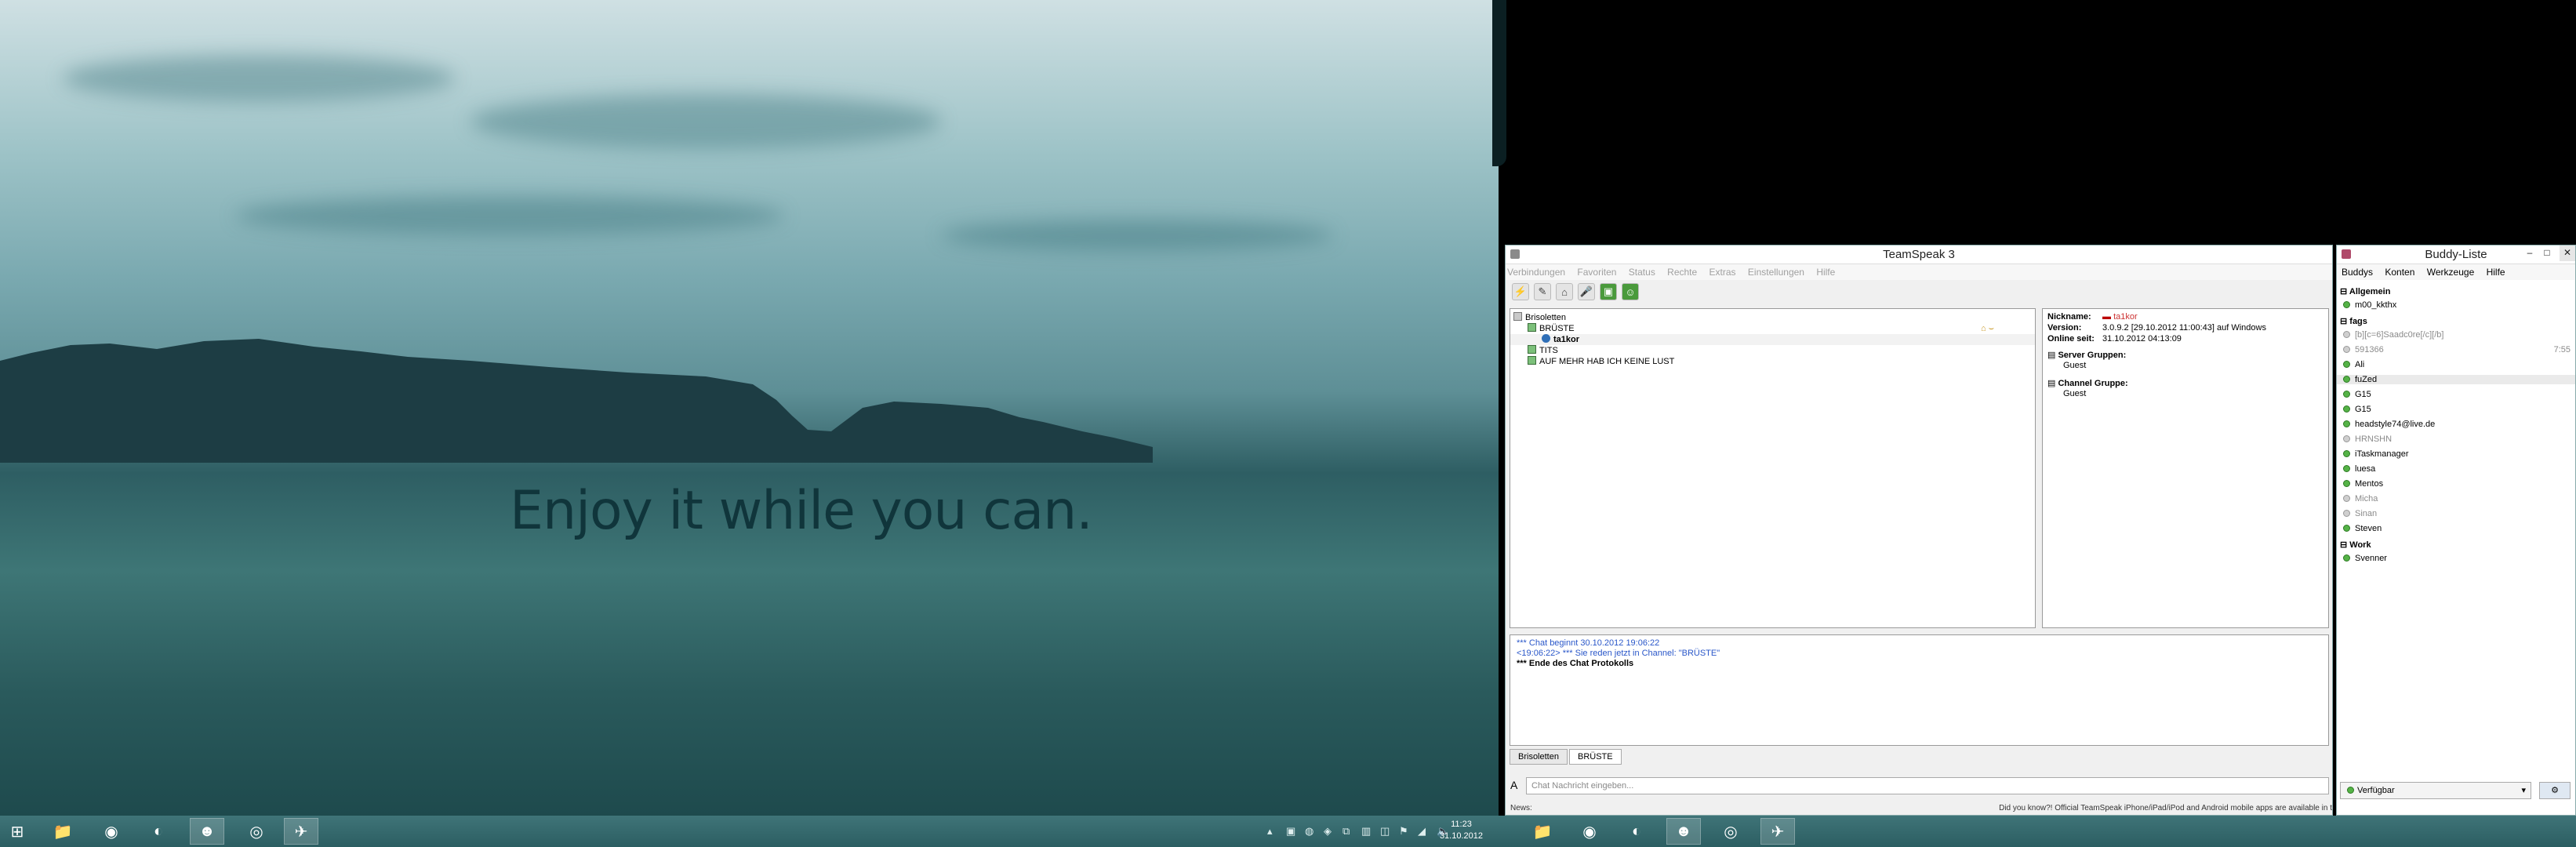 The height and width of the screenshot is (847, 2576). What do you see at coordinates (2375, 454) in the screenshot?
I see `buddy-item: iTaskmanager` at bounding box center [2375, 454].